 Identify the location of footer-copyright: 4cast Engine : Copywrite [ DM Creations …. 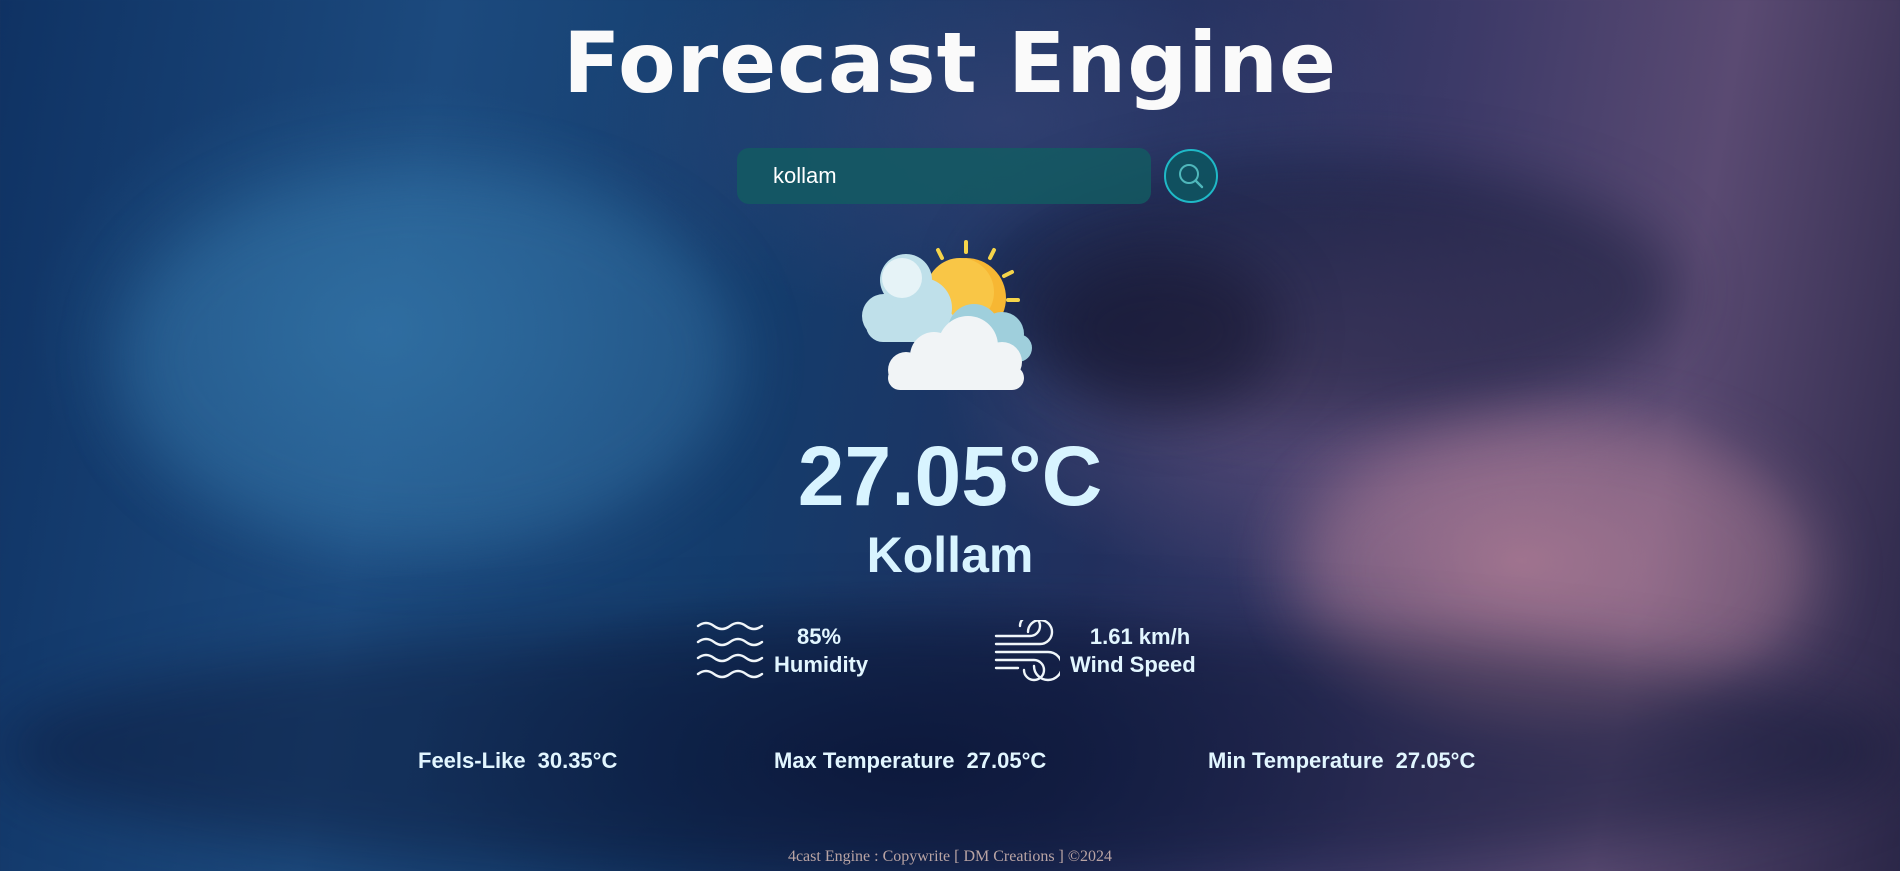
(950, 856).